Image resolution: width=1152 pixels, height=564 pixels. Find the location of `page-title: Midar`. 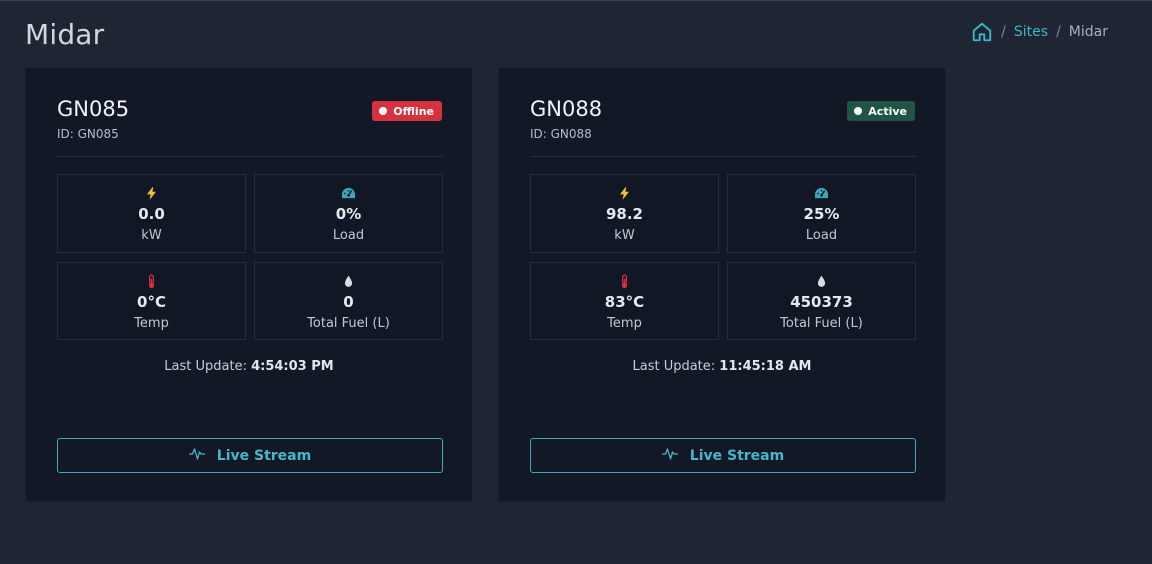

page-title: Midar is located at coordinates (65, 34).